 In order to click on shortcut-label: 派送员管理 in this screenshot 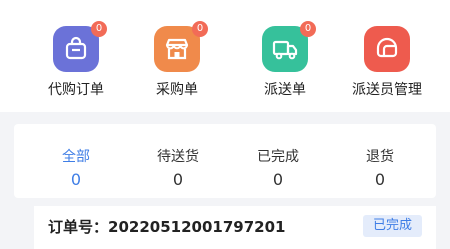, I will do `click(387, 90)`.